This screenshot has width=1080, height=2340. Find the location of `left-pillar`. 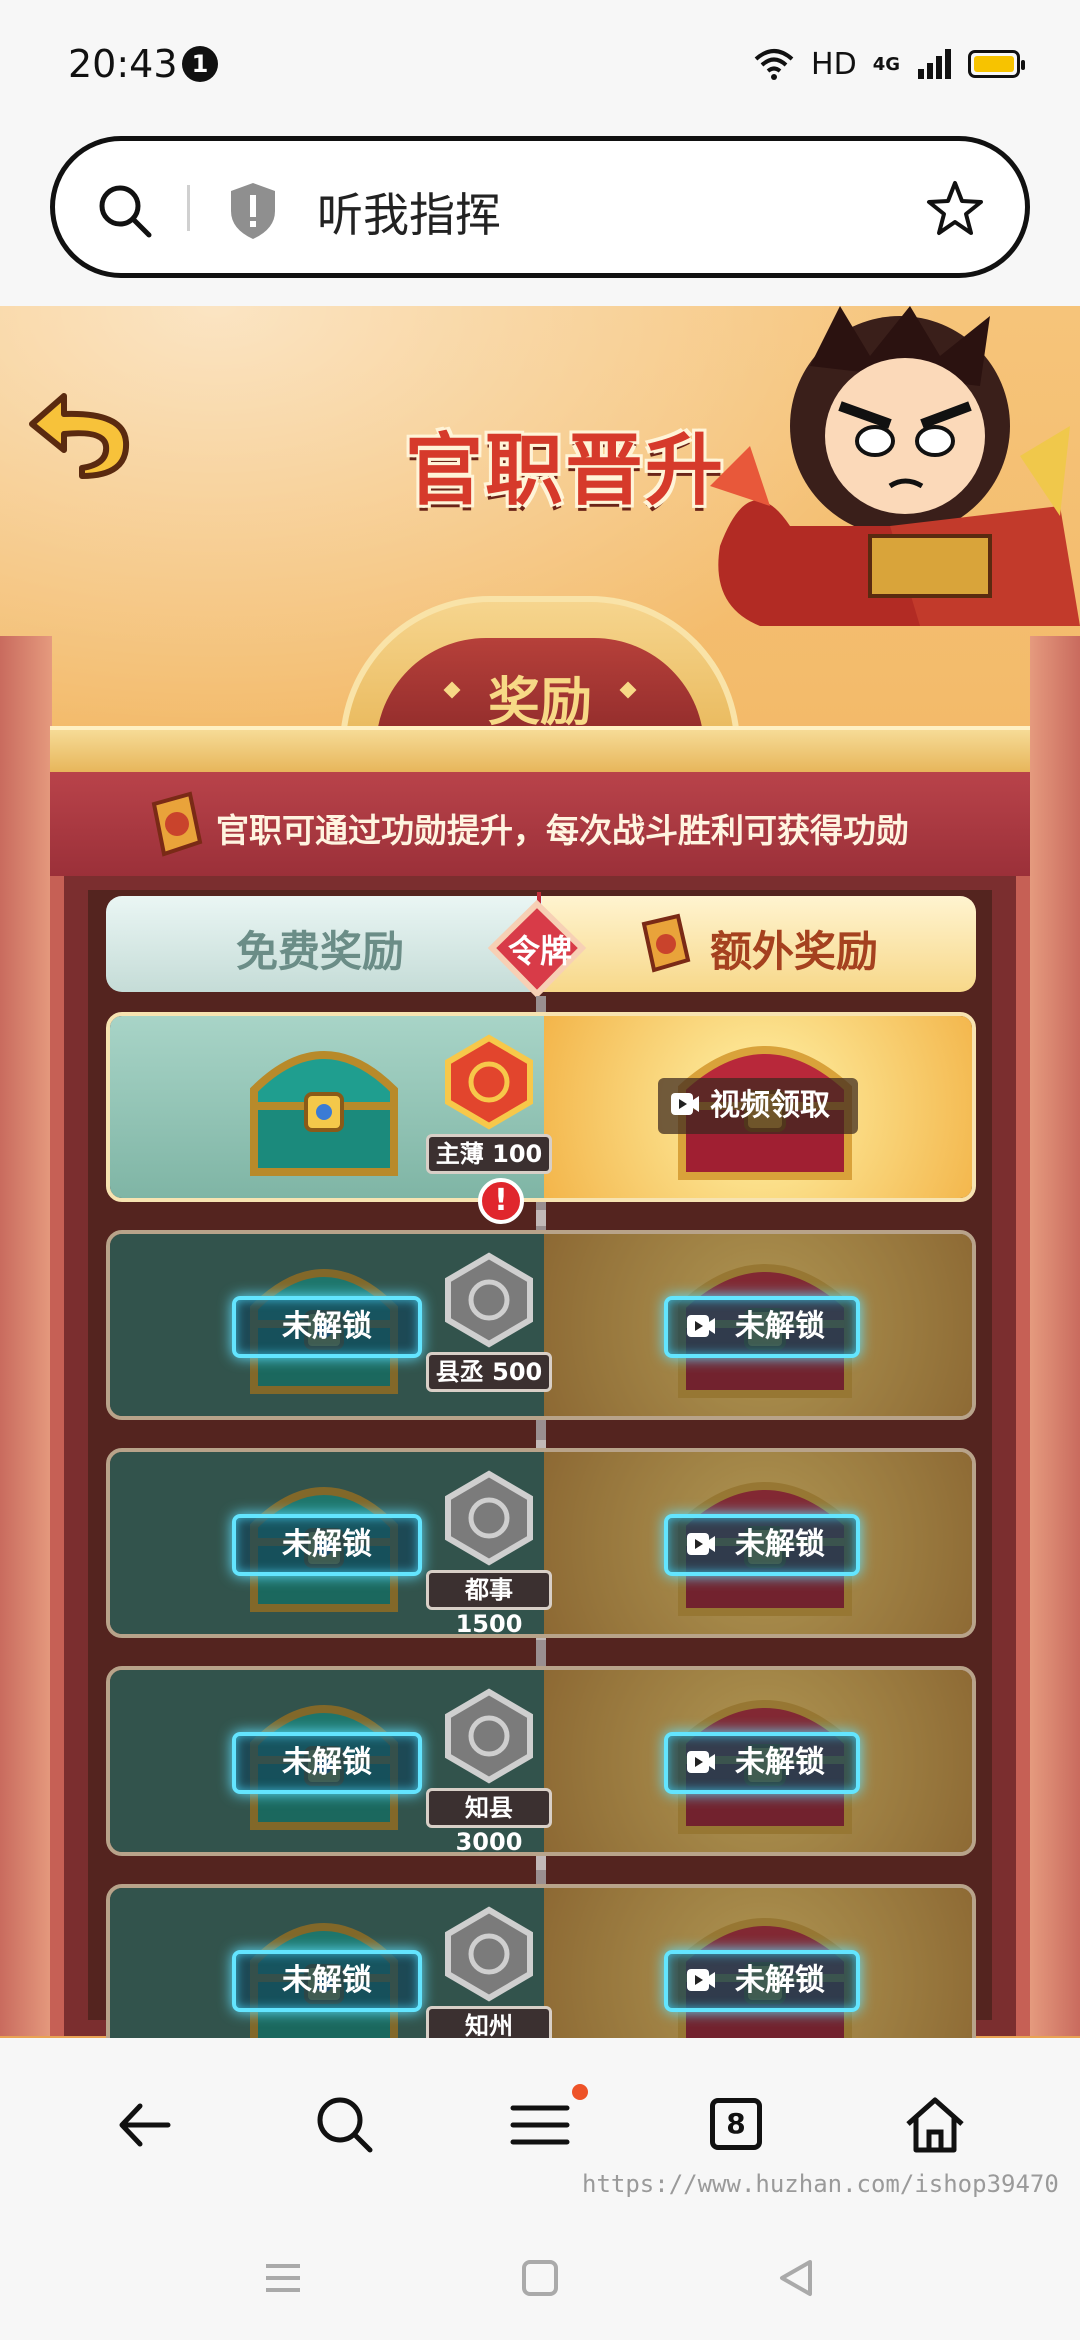

left-pillar is located at coordinates (26, 1336).